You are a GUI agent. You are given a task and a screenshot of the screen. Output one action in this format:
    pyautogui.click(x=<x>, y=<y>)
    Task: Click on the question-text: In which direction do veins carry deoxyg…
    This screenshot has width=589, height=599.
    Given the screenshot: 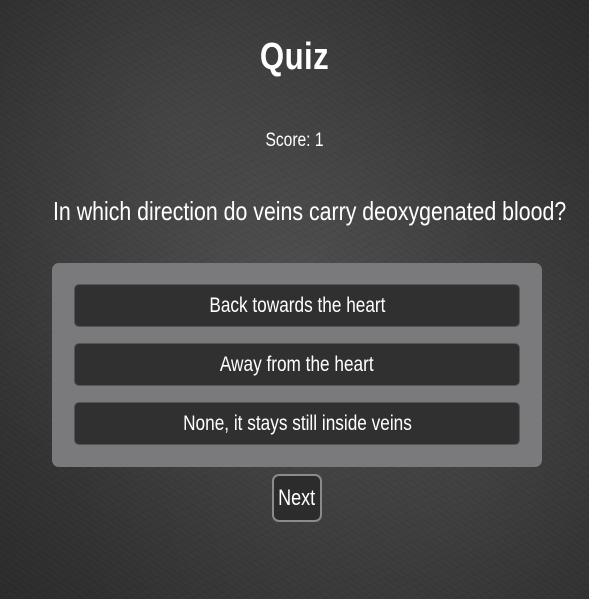 What is the action you would take?
    pyautogui.click(x=310, y=211)
    